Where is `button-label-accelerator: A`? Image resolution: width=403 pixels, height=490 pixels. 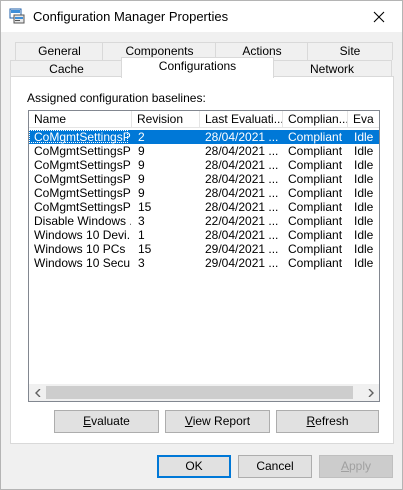
button-label-accelerator: A is located at coordinates (344, 466).